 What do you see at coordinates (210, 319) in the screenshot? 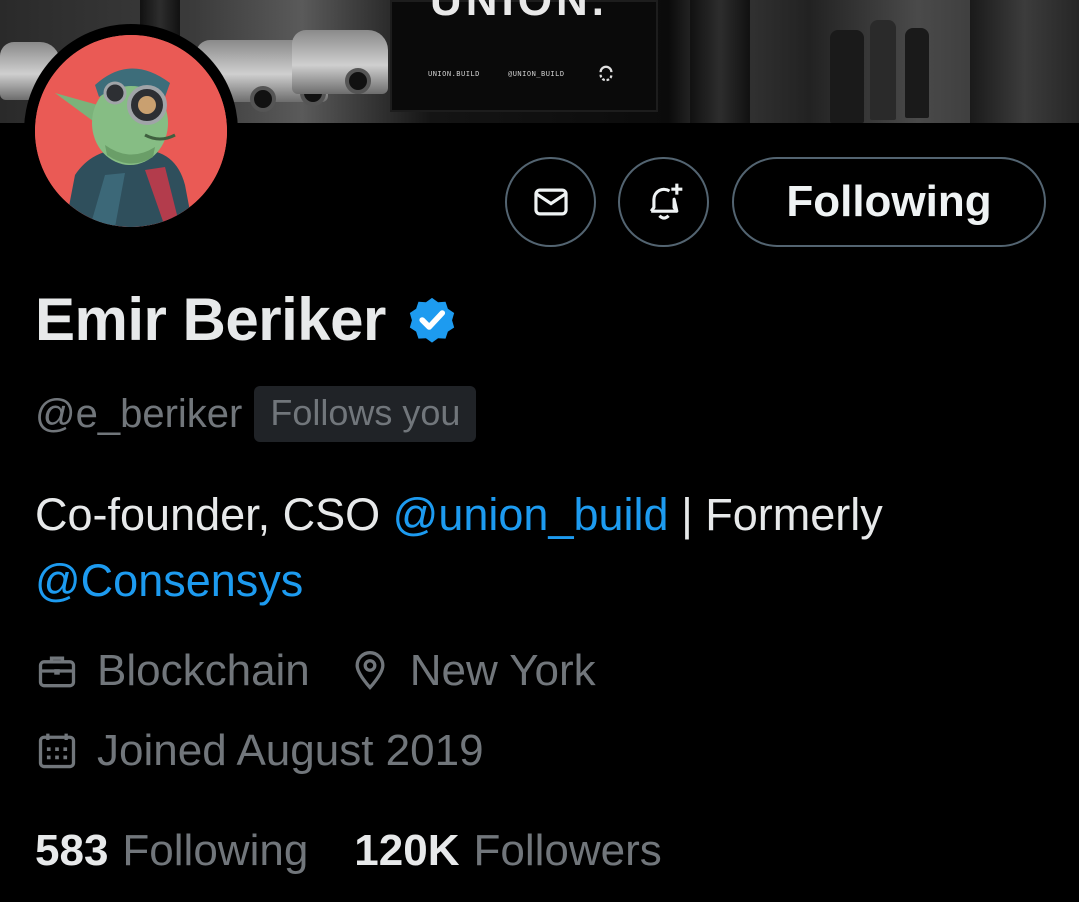
I see `profile-name: Emir Beriker` at bounding box center [210, 319].